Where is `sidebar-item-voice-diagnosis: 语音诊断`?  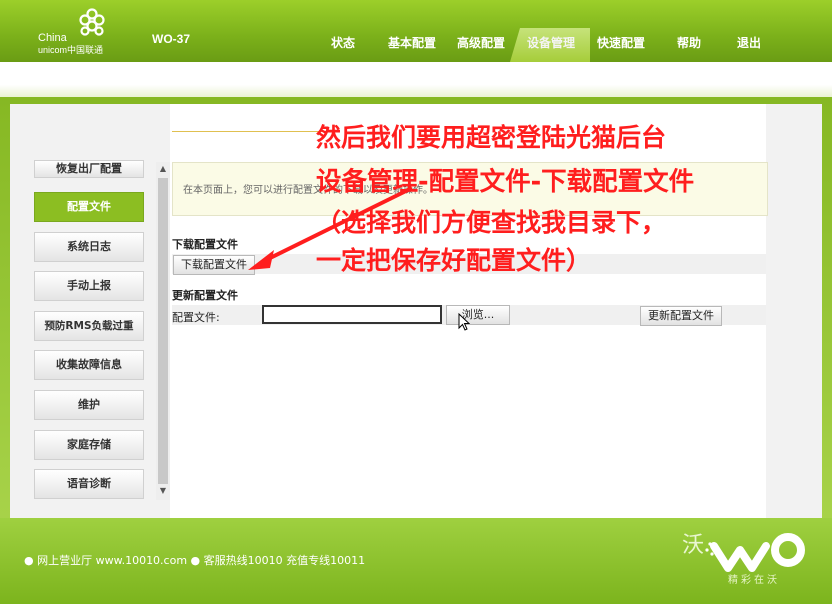
sidebar-item-voice-diagnosis: 语音诊断 is located at coordinates (89, 484).